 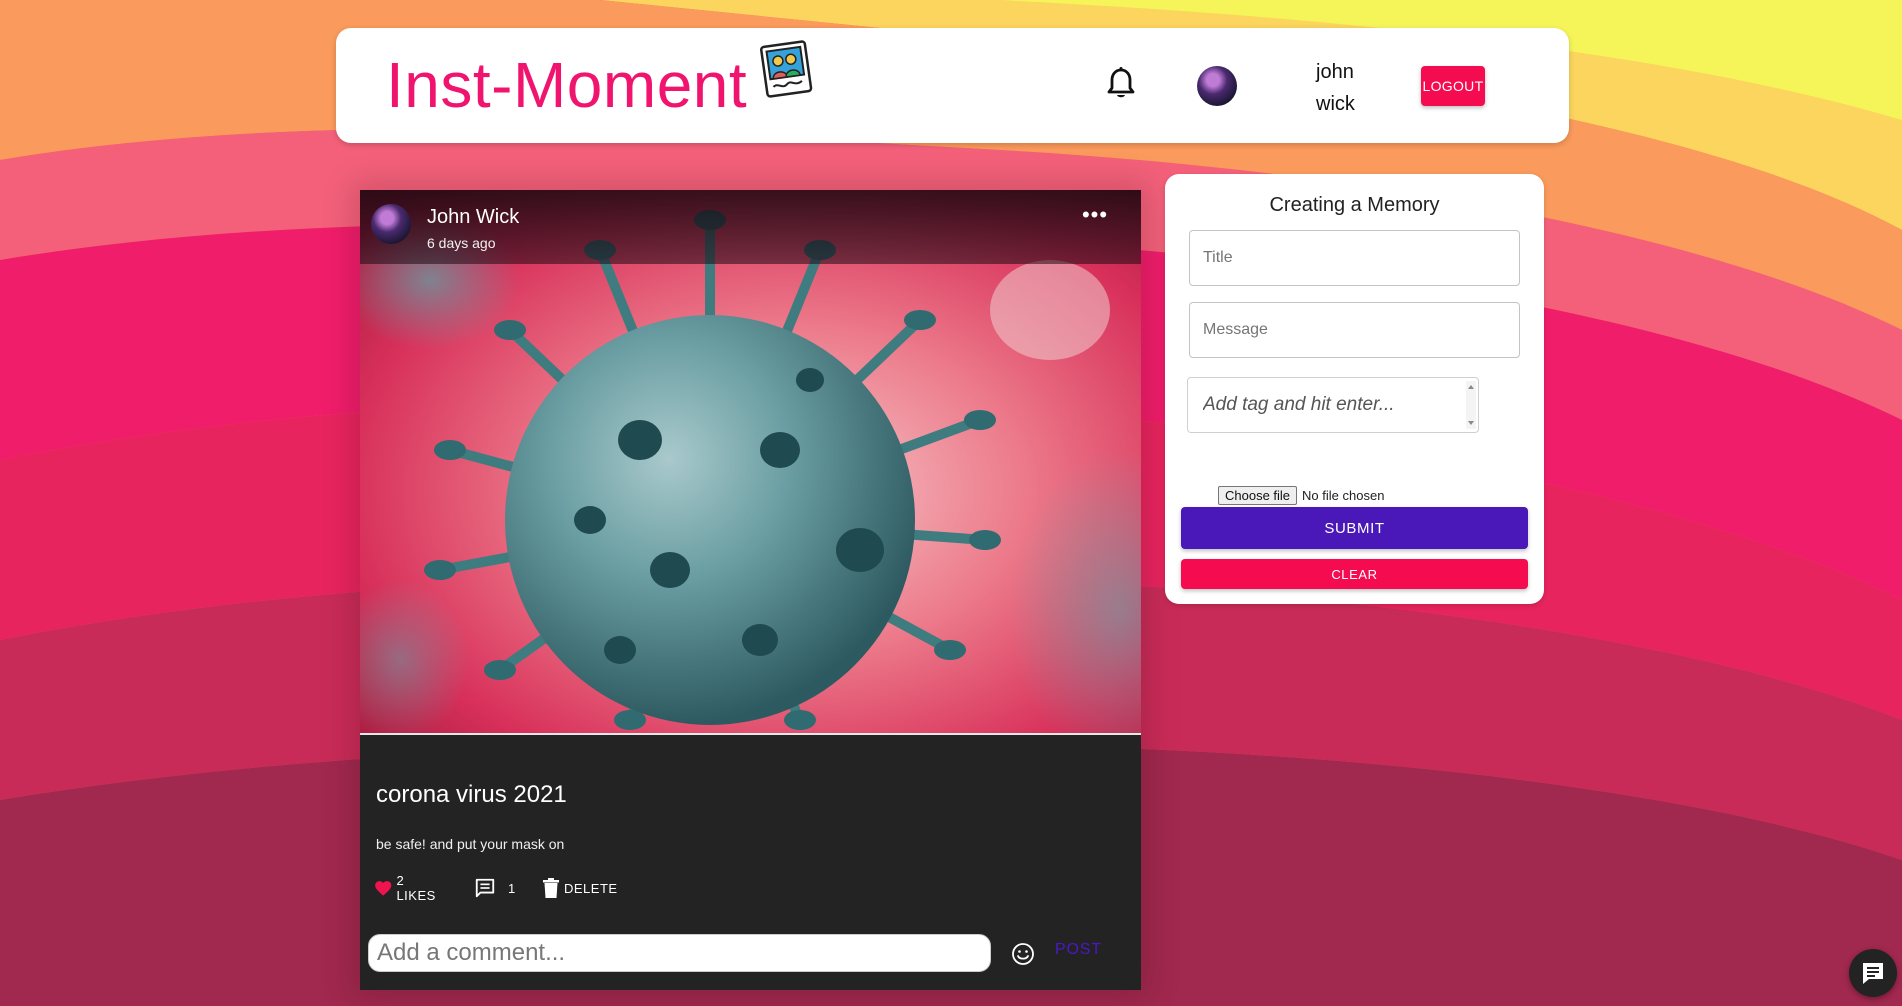 I want to click on post-header: John Wick 6 days ago •••, so click(x=750, y=227).